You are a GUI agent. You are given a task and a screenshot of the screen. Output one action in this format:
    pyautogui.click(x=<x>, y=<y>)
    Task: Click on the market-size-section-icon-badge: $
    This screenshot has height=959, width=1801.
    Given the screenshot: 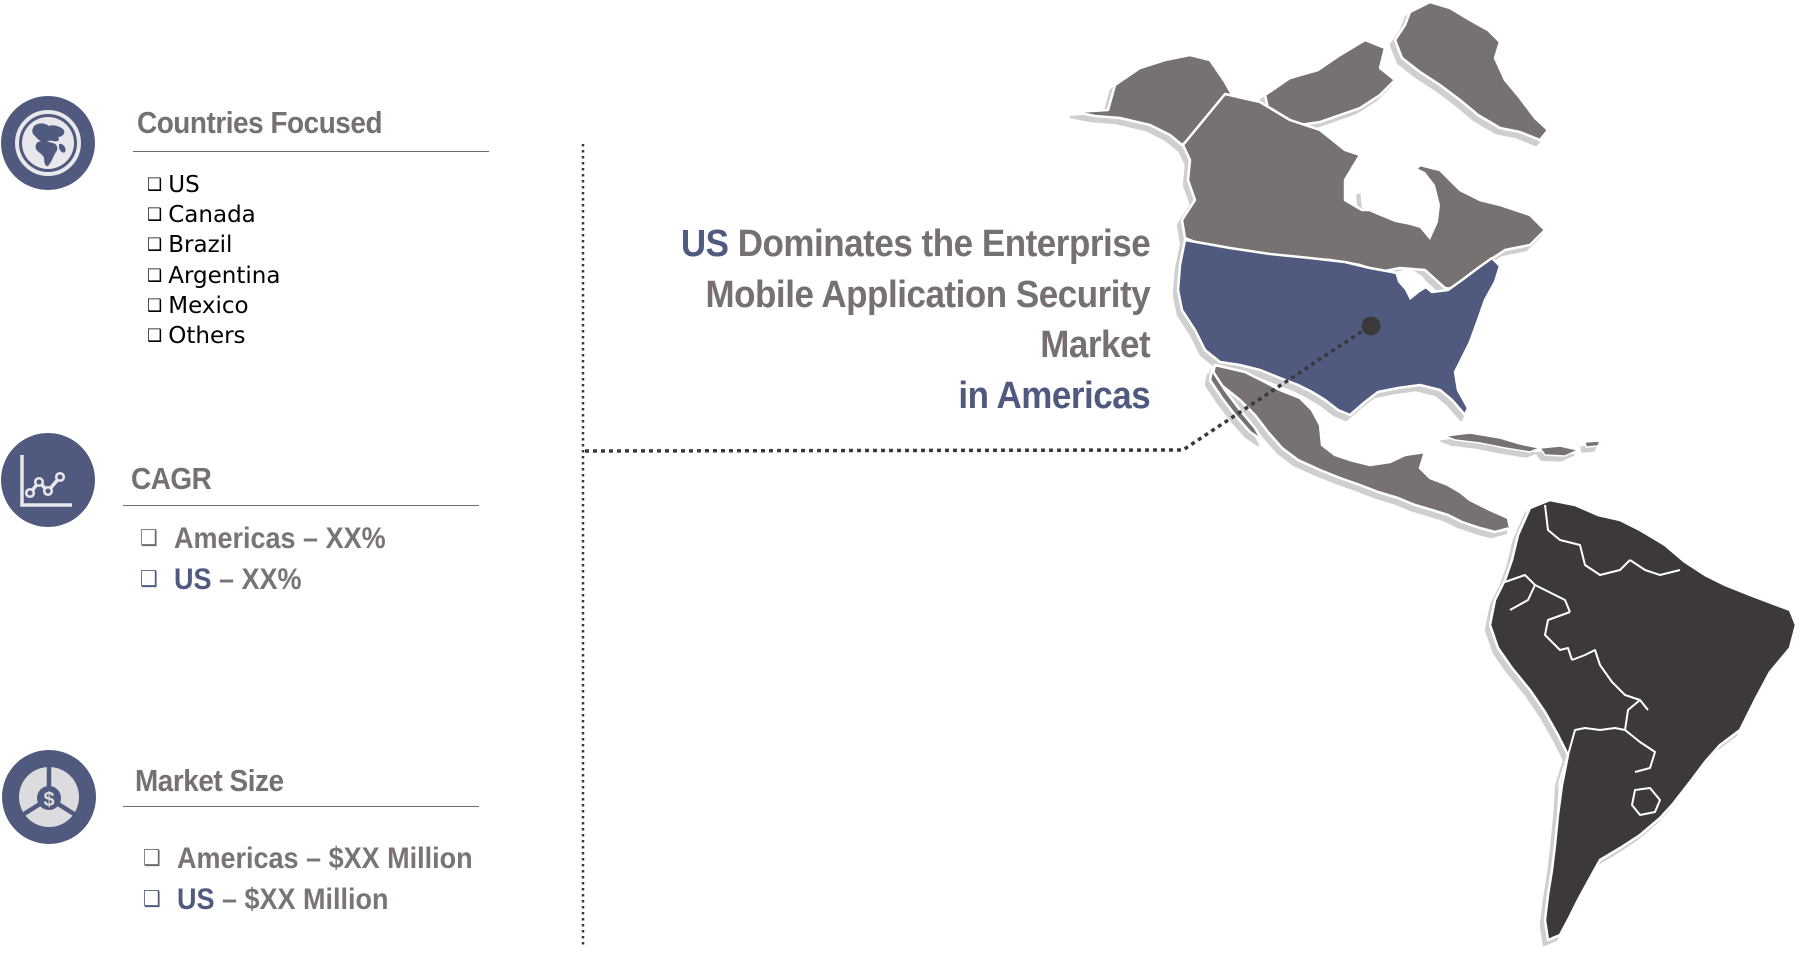 What is the action you would take?
    pyautogui.click(x=49, y=797)
    